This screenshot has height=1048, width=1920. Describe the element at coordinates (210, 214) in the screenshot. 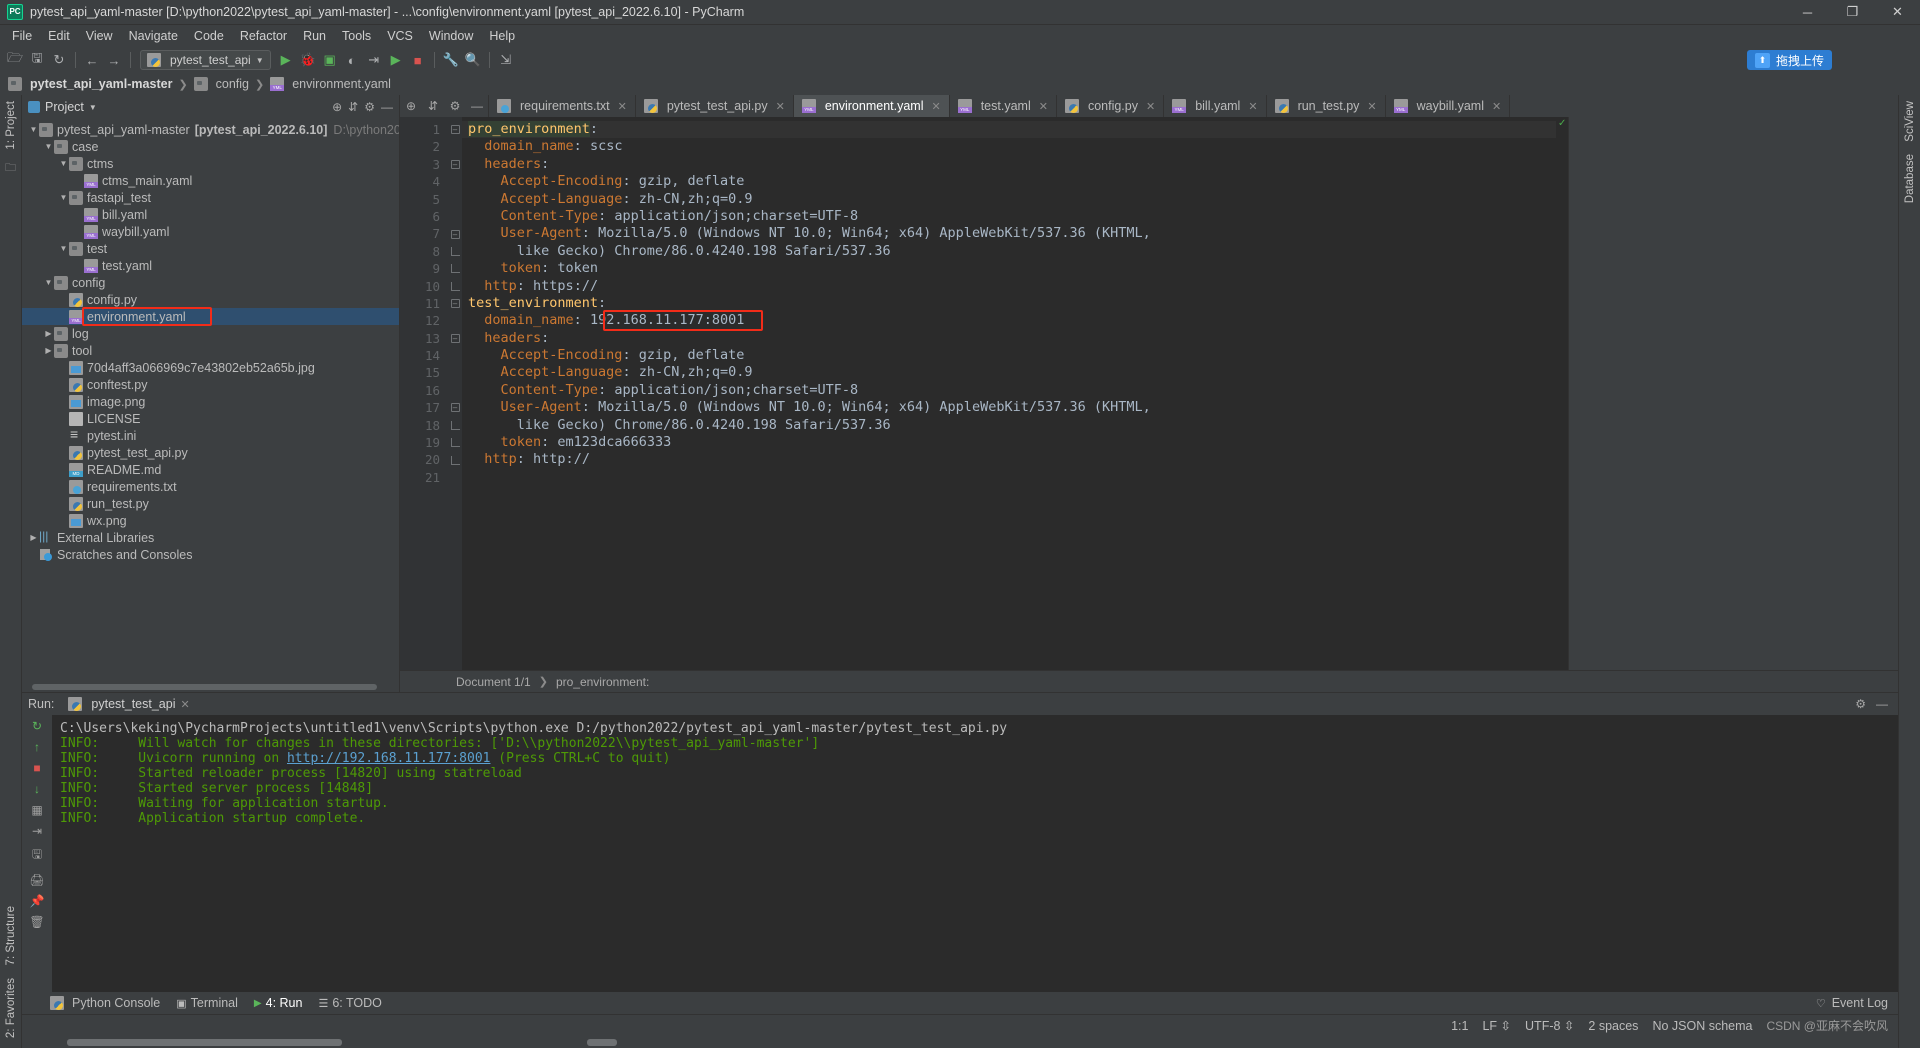

I see `tree-row: ▶ bill.yaml` at that location.